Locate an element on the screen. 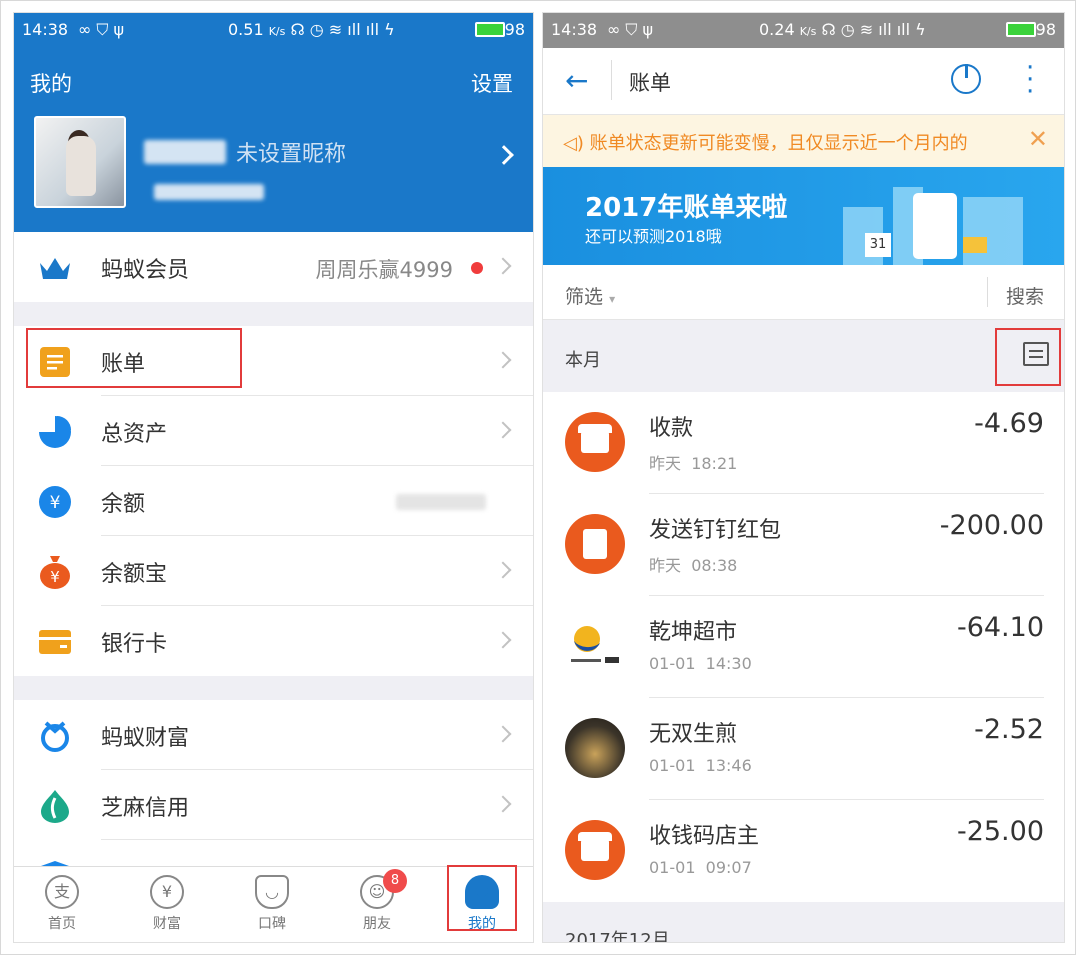  banner-title: 2017年账单来啦 is located at coordinates (686, 208).